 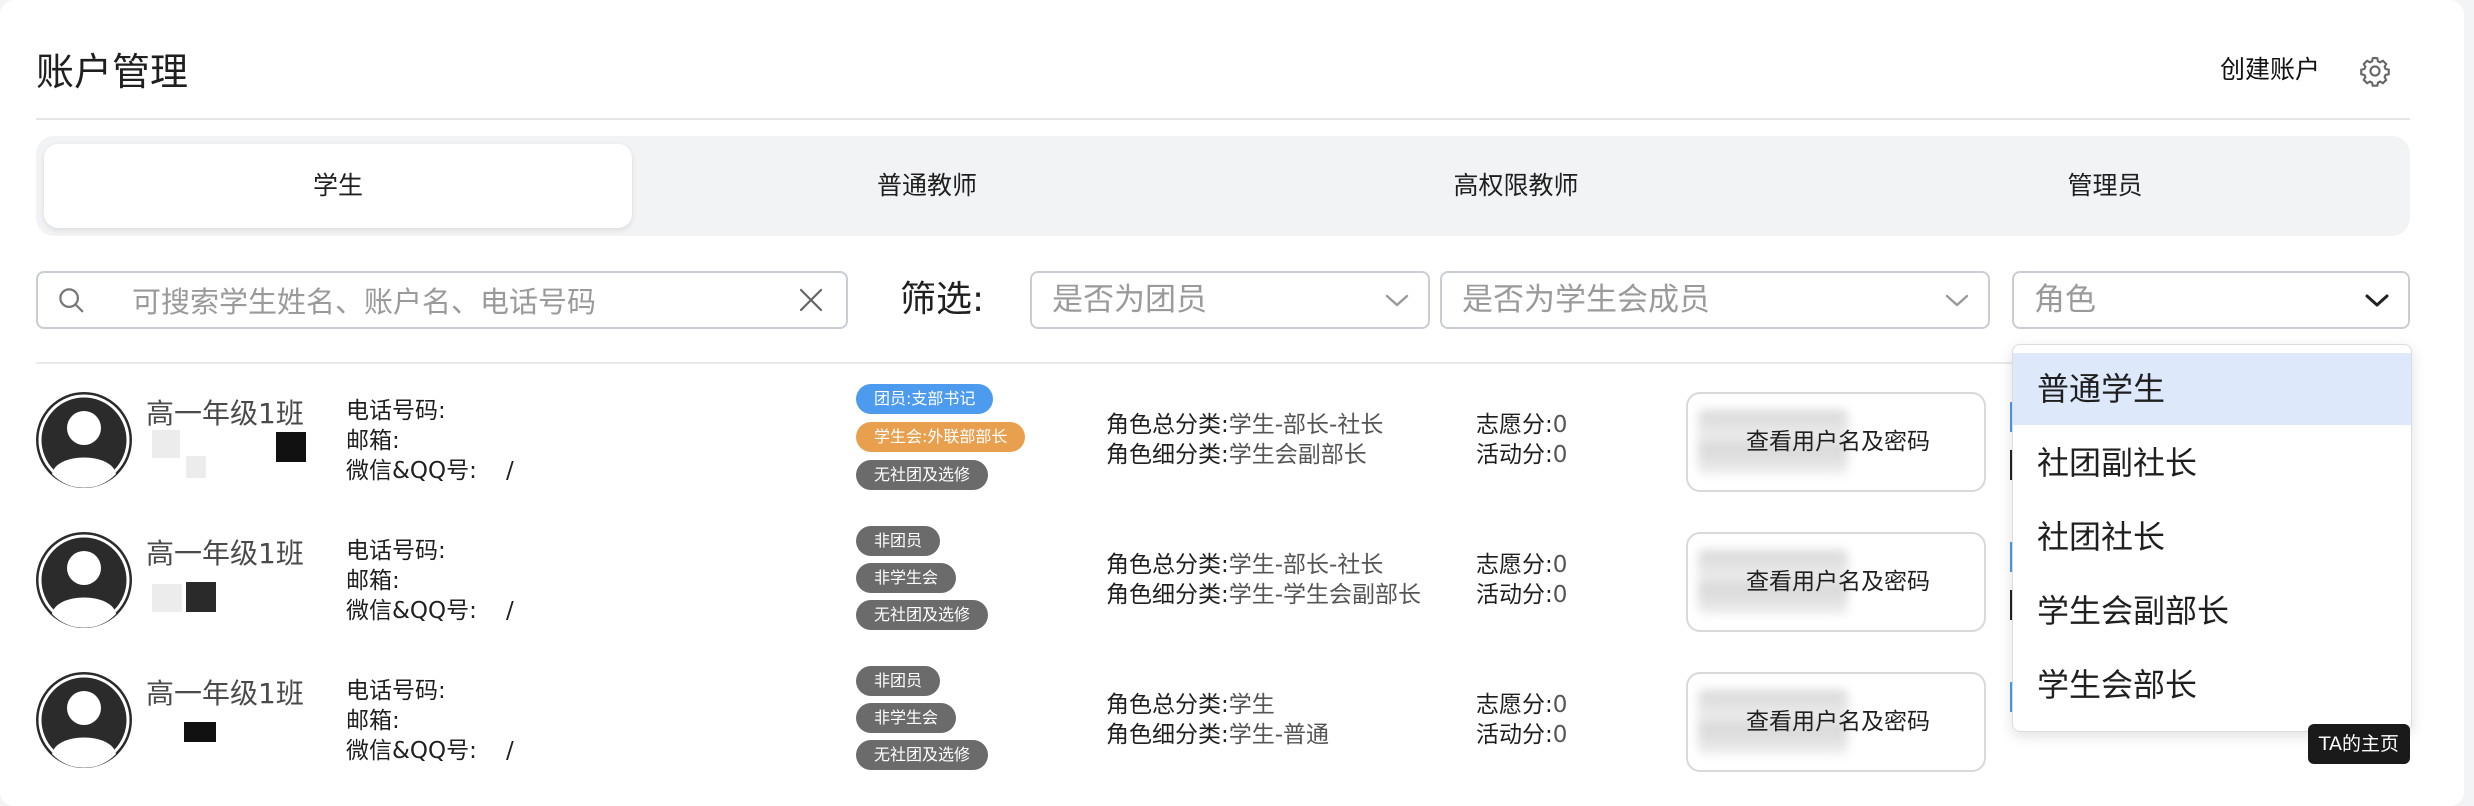 I want to click on page-title: 账户管理, so click(x=112, y=72).